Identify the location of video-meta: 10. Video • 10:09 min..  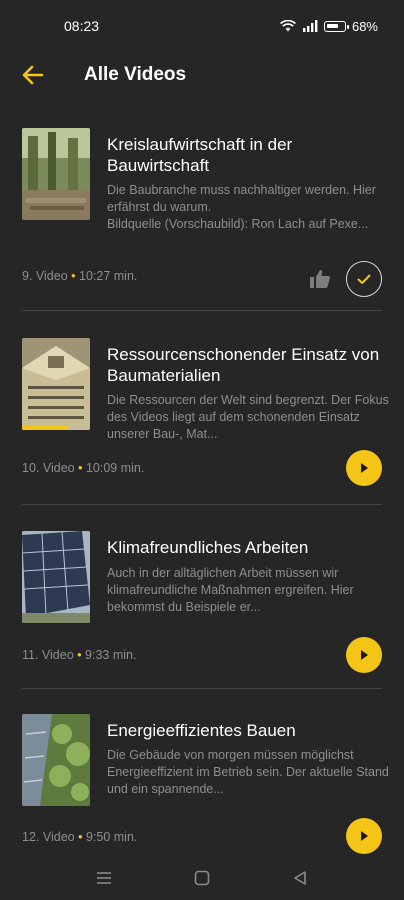
(83, 468).